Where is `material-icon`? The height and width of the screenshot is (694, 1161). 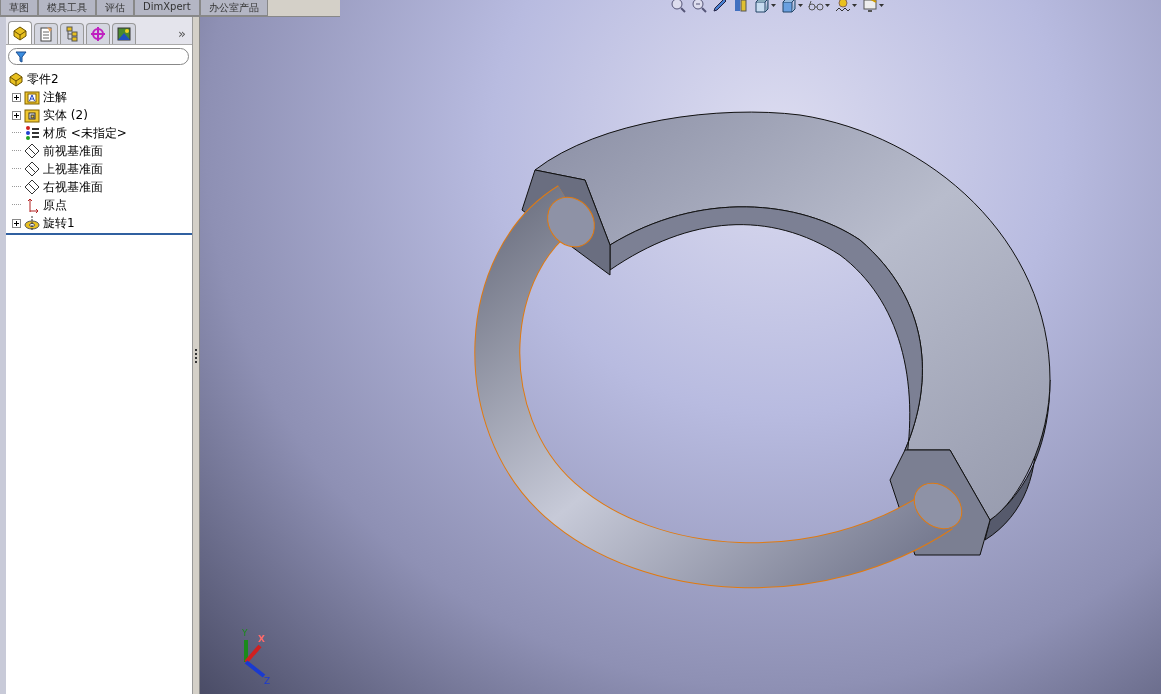 material-icon is located at coordinates (32, 133).